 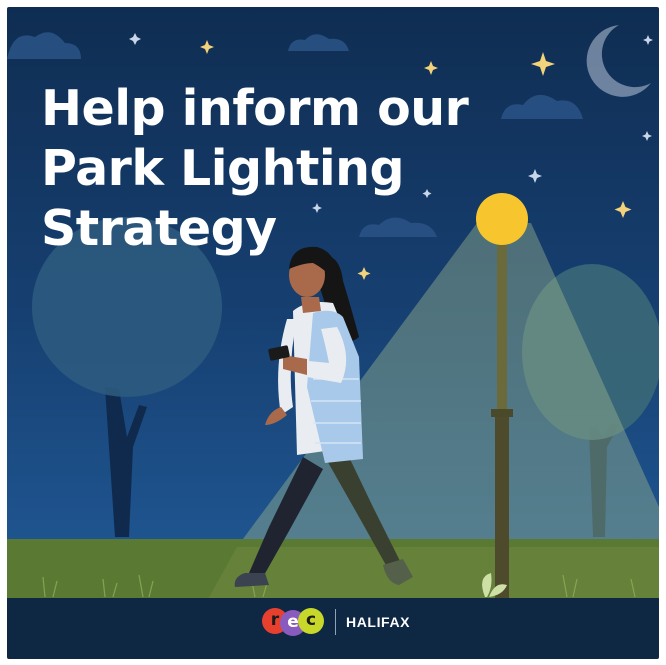 What do you see at coordinates (293, 622) in the screenshot?
I see `rec-logo: r e c` at bounding box center [293, 622].